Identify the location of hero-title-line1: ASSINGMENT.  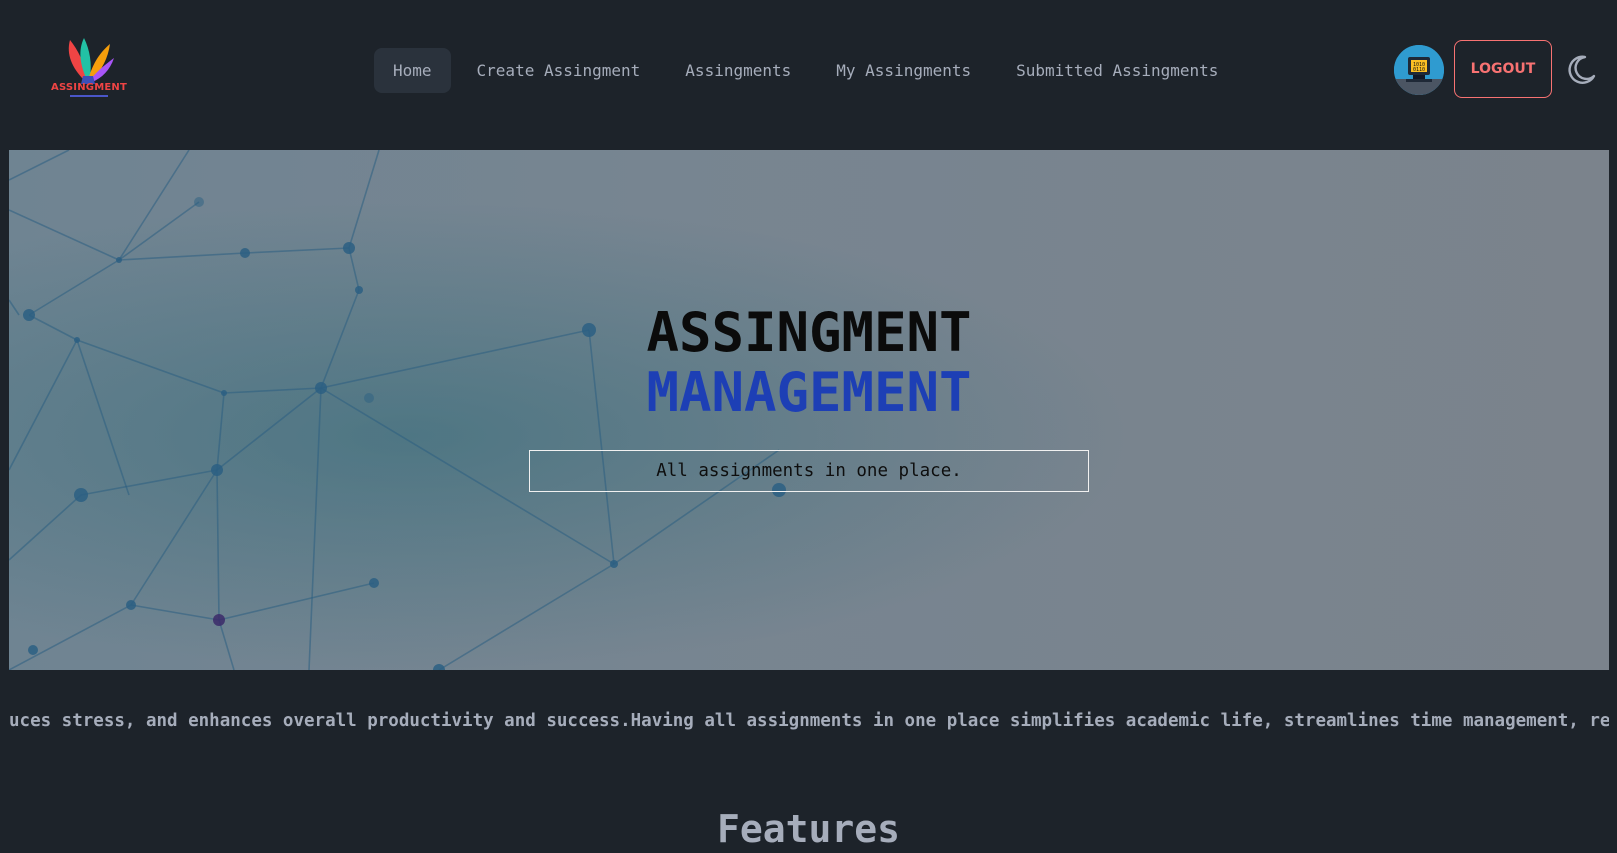
(809, 332).